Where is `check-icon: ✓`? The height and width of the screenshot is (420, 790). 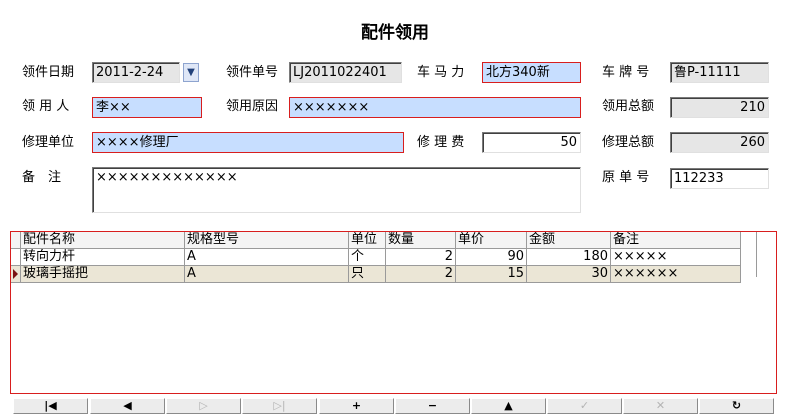 check-icon: ✓ is located at coordinates (584, 405).